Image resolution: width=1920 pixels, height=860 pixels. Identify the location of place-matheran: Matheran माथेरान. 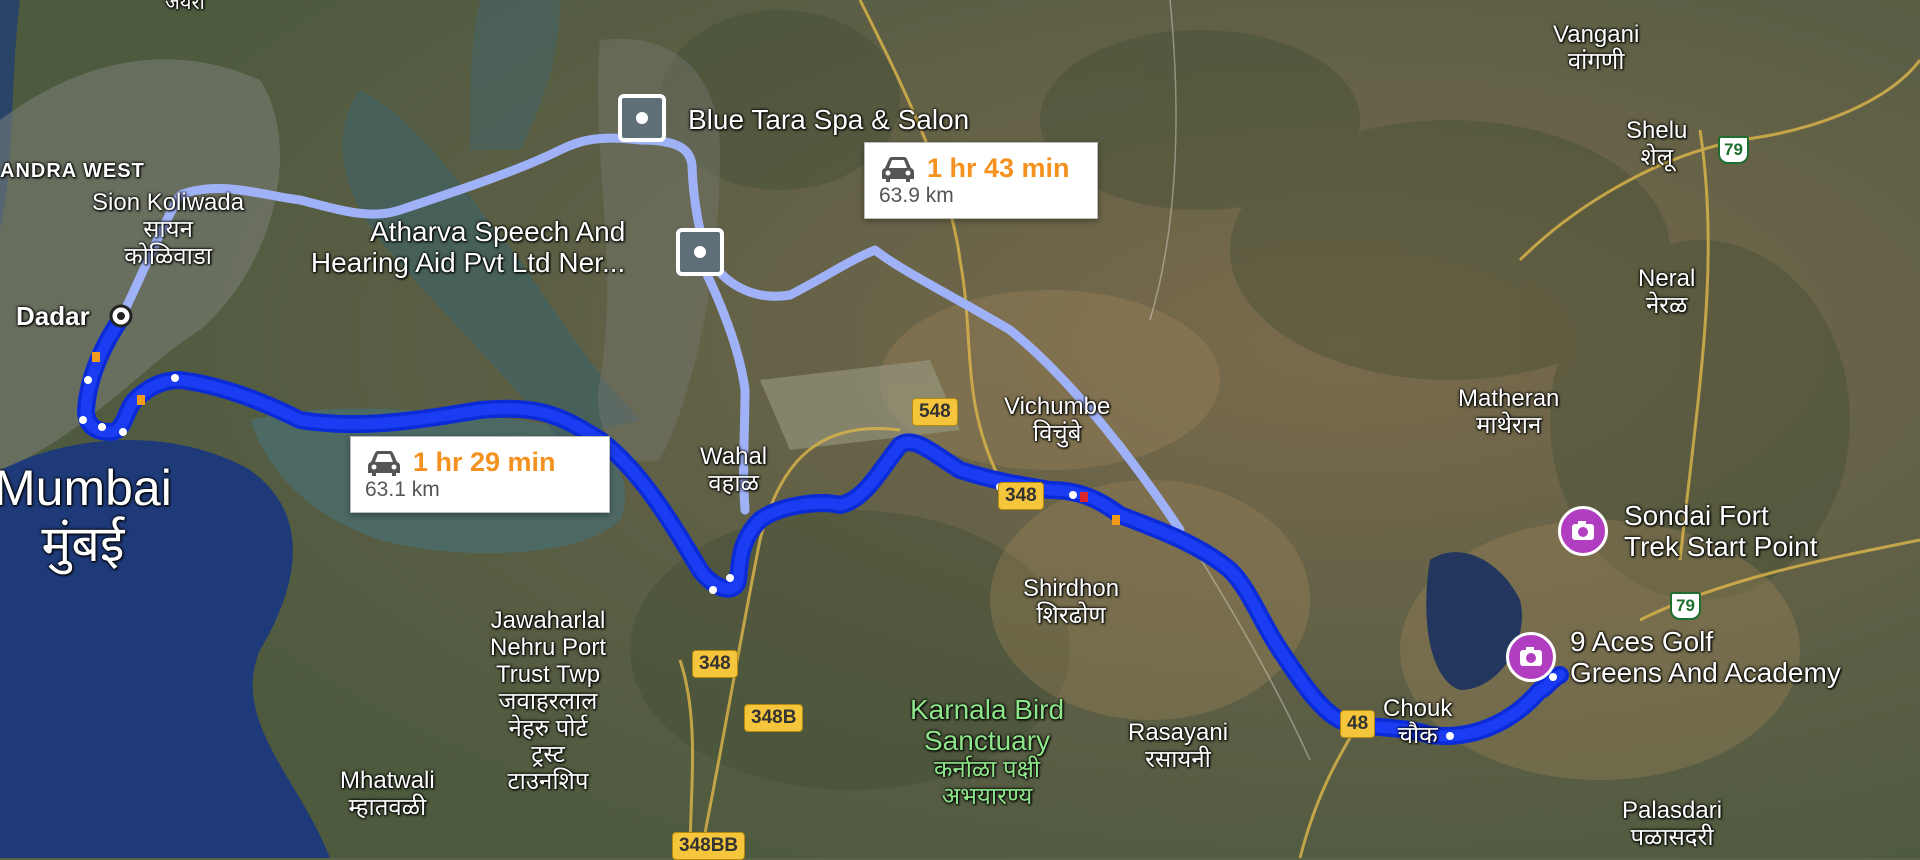
(1509, 412).